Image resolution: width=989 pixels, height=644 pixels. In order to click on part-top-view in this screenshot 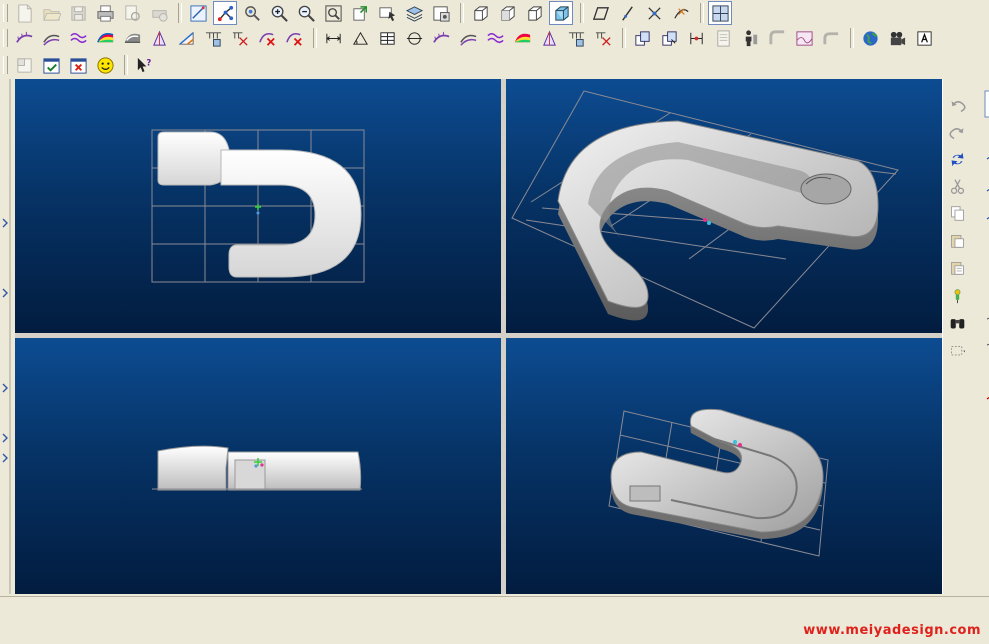, I will do `click(259, 204)`.